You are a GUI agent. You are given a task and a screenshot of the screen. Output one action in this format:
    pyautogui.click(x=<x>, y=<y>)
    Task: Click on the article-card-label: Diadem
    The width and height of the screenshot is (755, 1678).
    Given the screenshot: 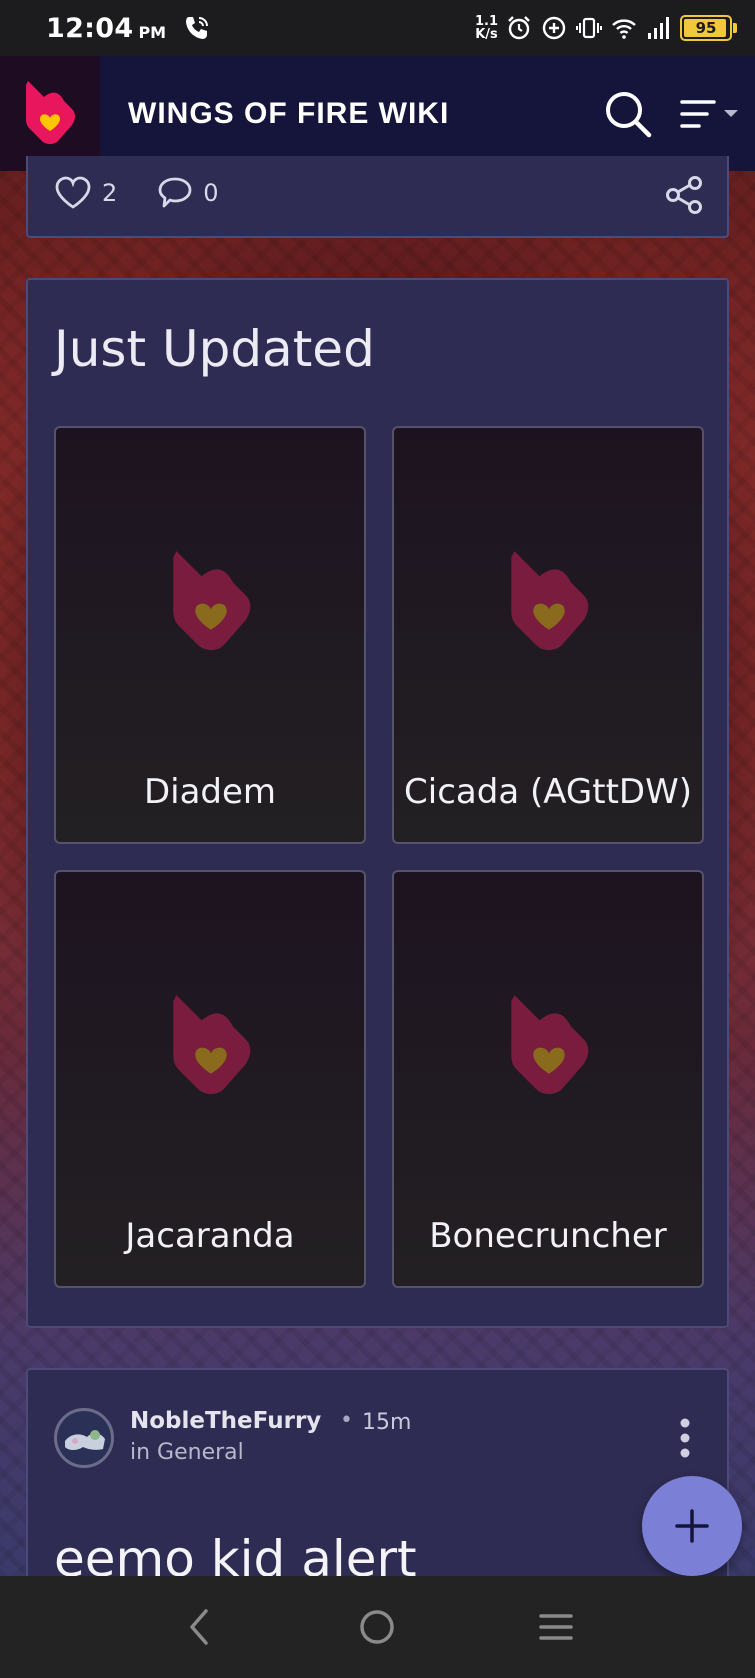 What is the action you would take?
    pyautogui.click(x=210, y=792)
    